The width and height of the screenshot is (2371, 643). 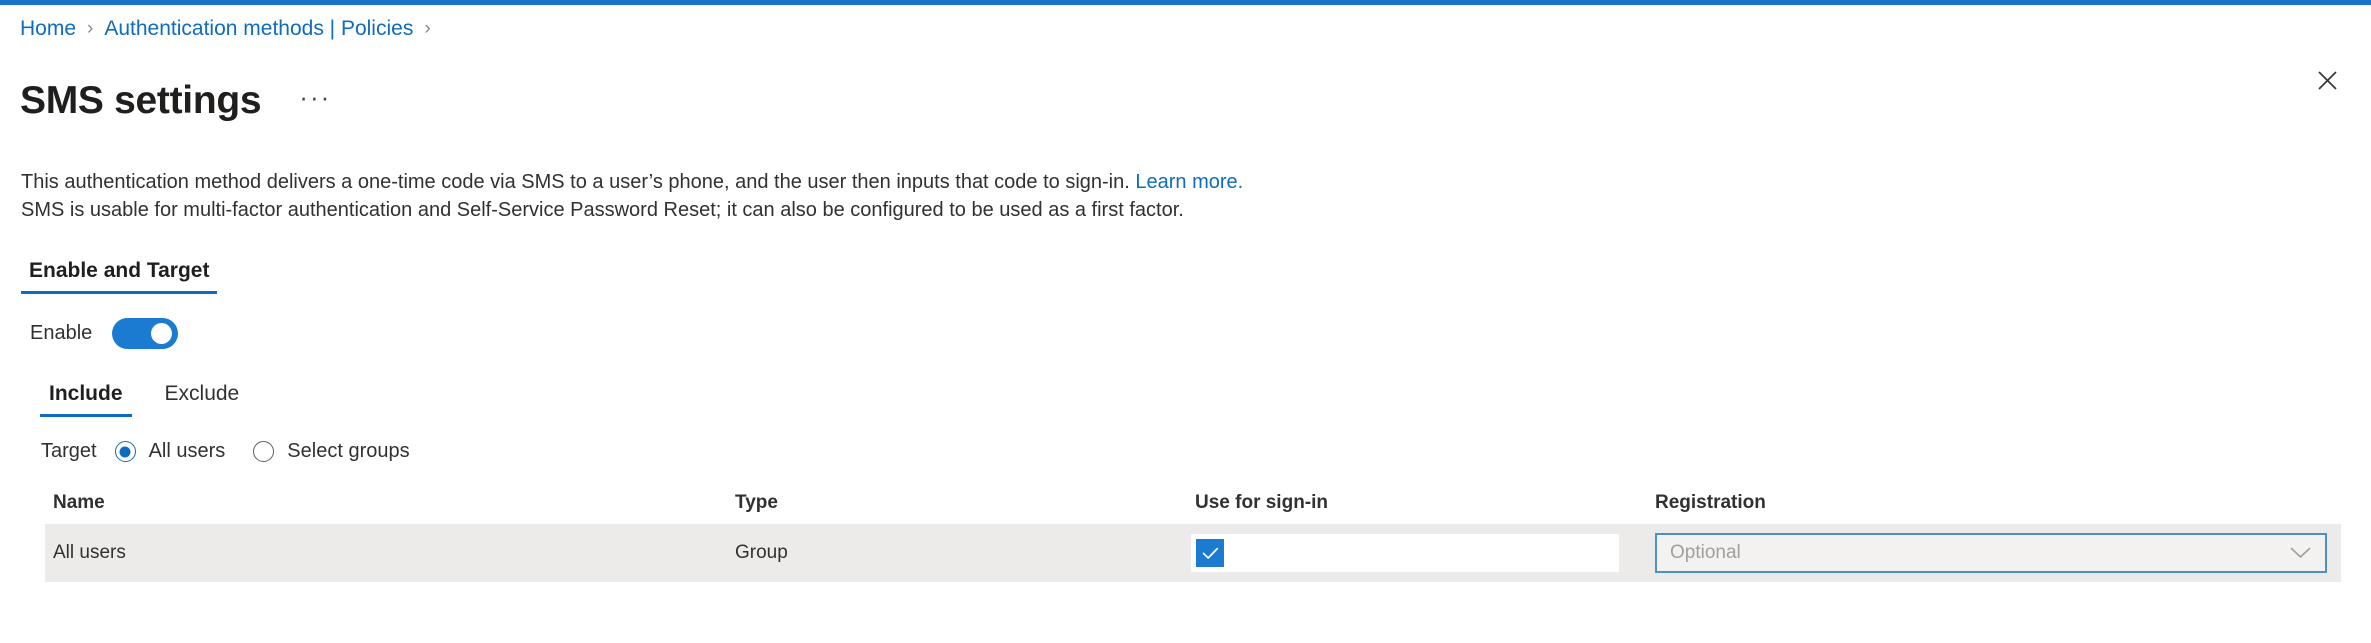 I want to click on column-header-registration: Registration, so click(x=1710, y=502).